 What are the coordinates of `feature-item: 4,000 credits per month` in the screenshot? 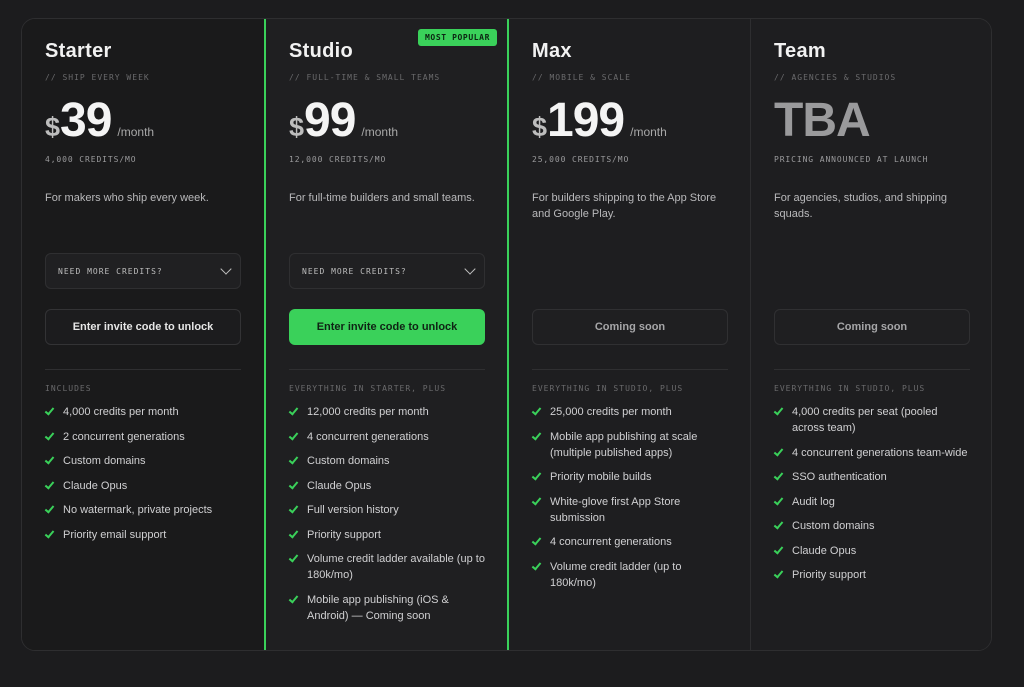 It's located at (142, 412).